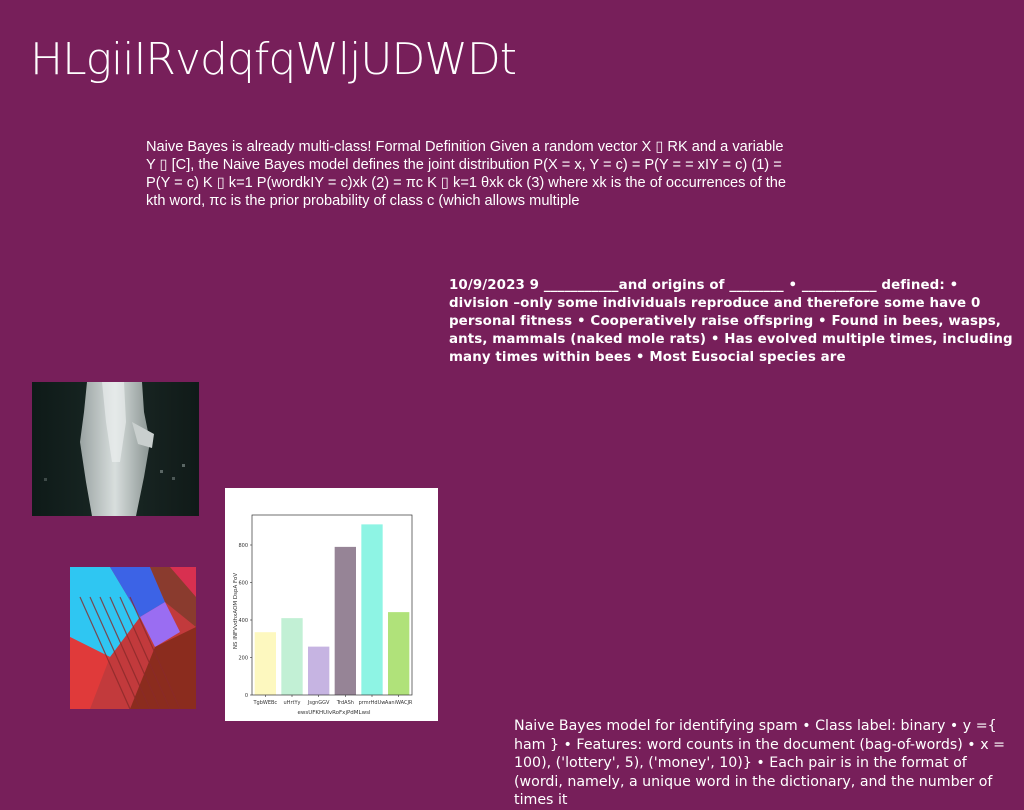  What do you see at coordinates (318, 703) in the screenshot?
I see `chart-x-tick-label: JsgnGGV` at bounding box center [318, 703].